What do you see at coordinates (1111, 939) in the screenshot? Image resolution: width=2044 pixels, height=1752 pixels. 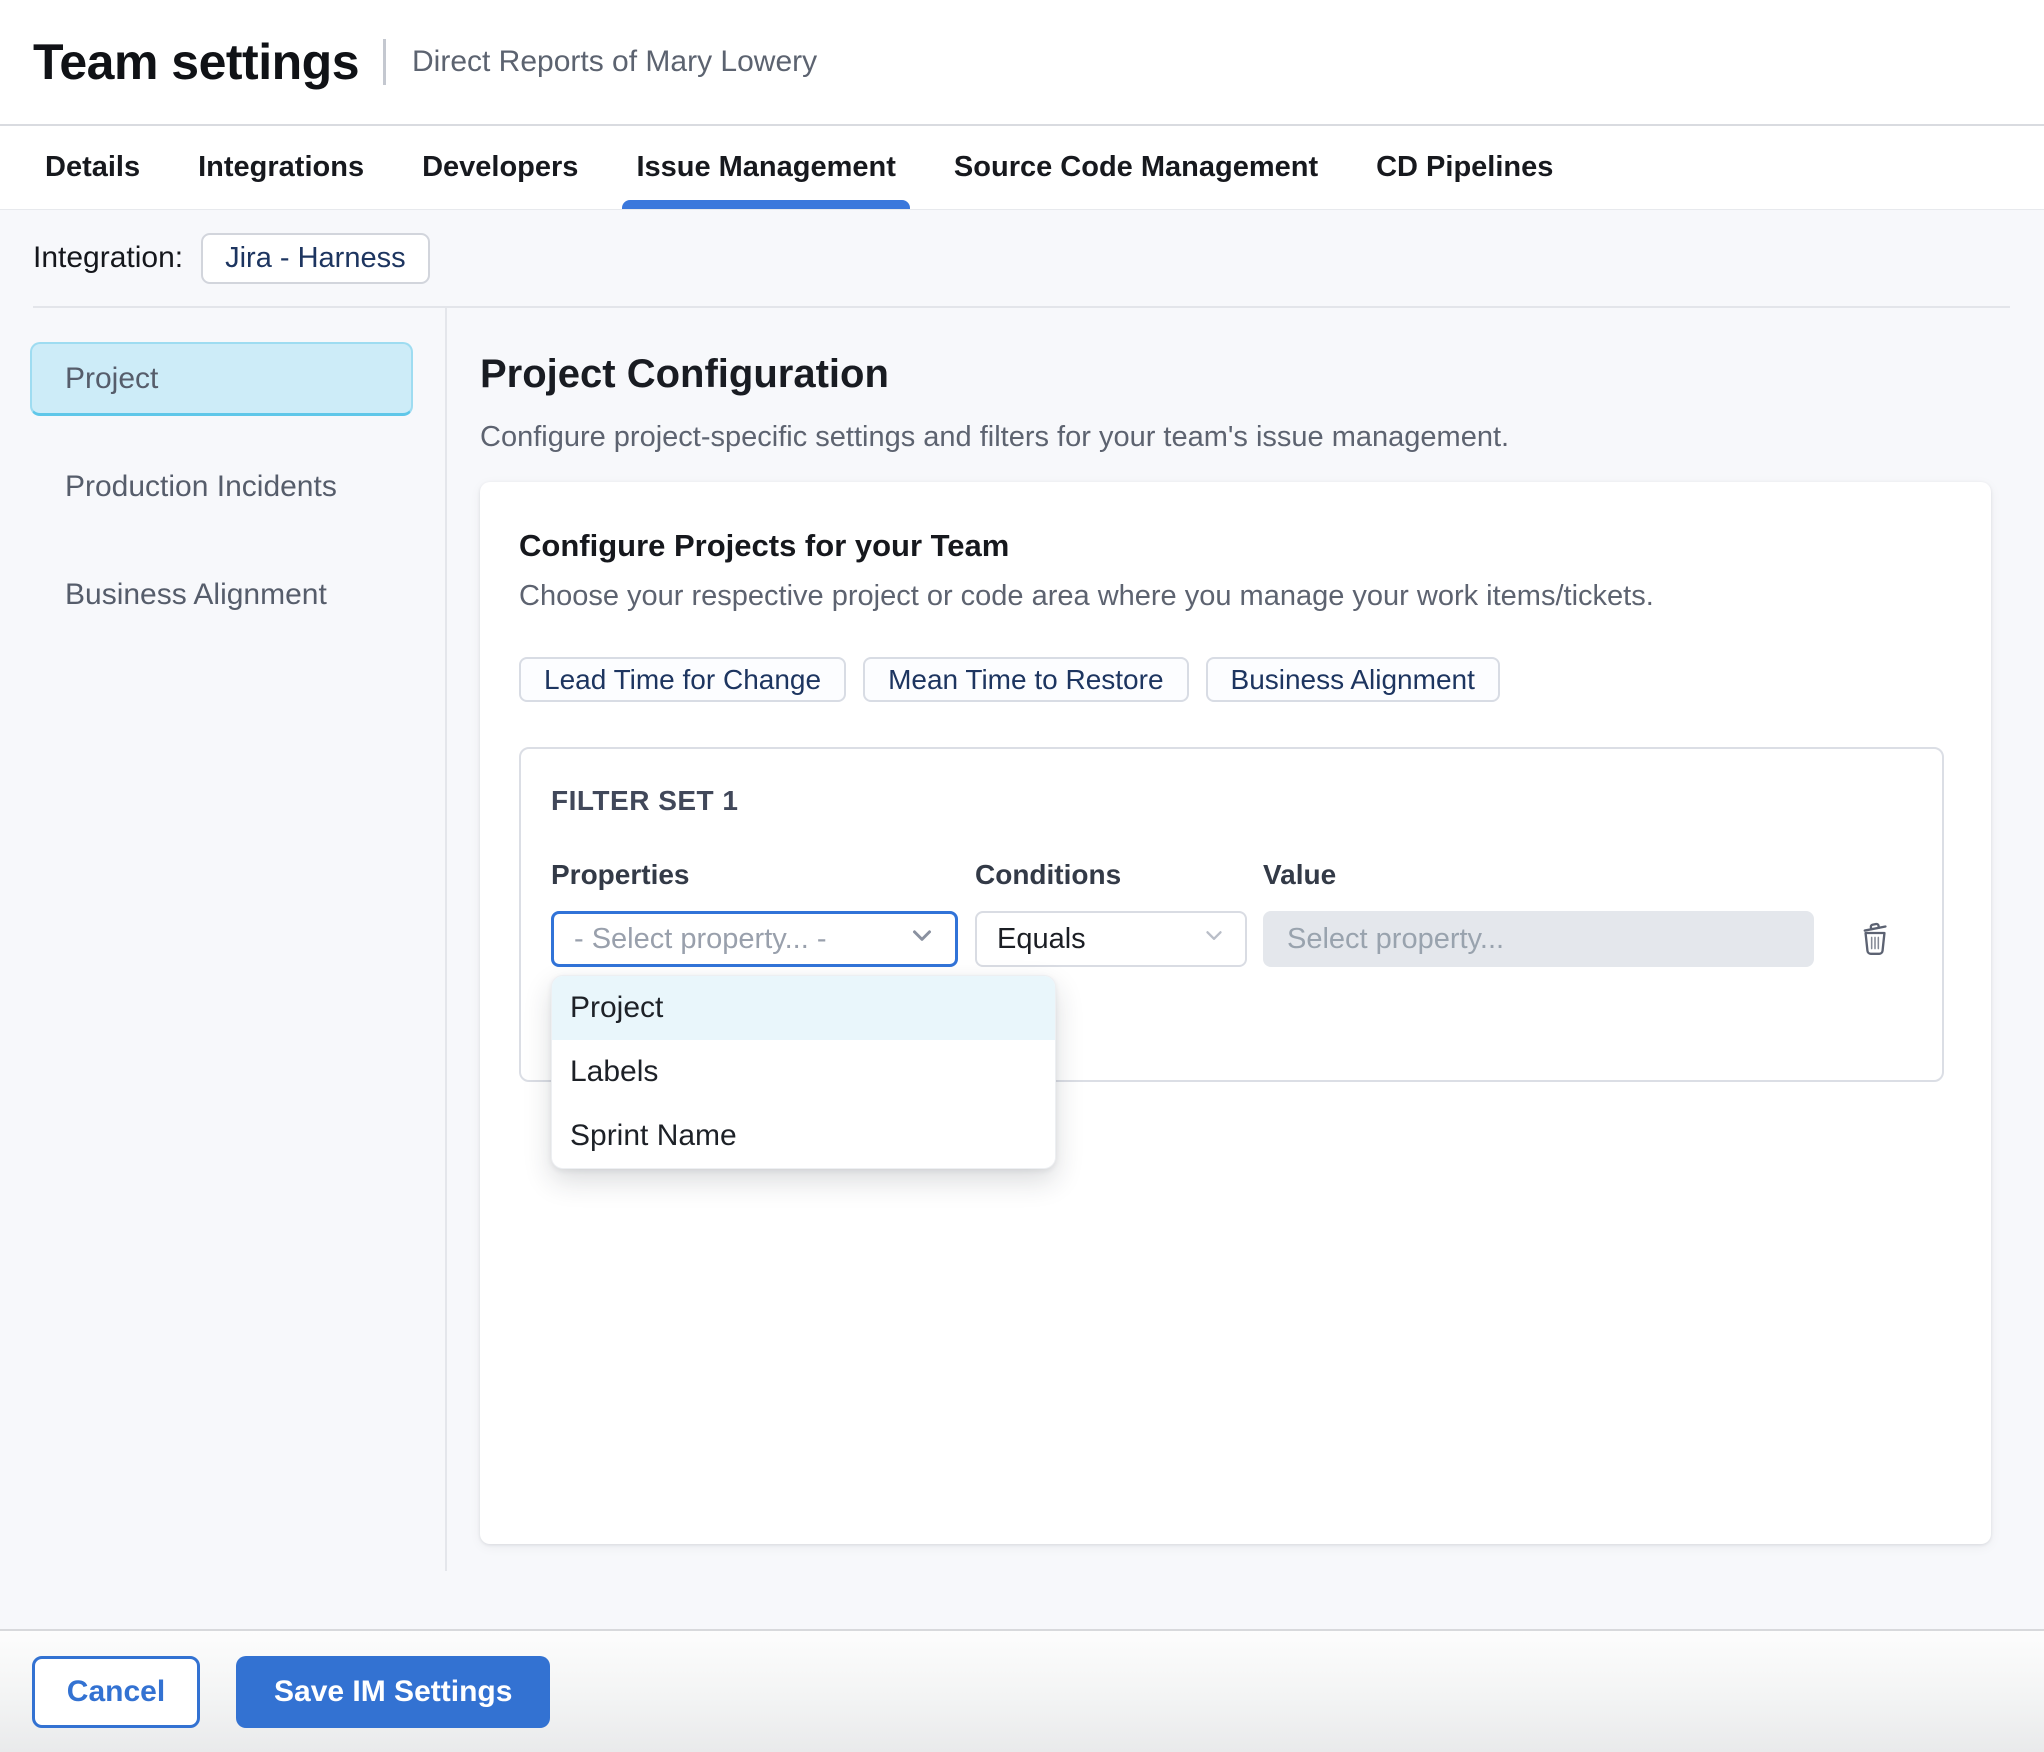 I see `condition-select: Equals` at bounding box center [1111, 939].